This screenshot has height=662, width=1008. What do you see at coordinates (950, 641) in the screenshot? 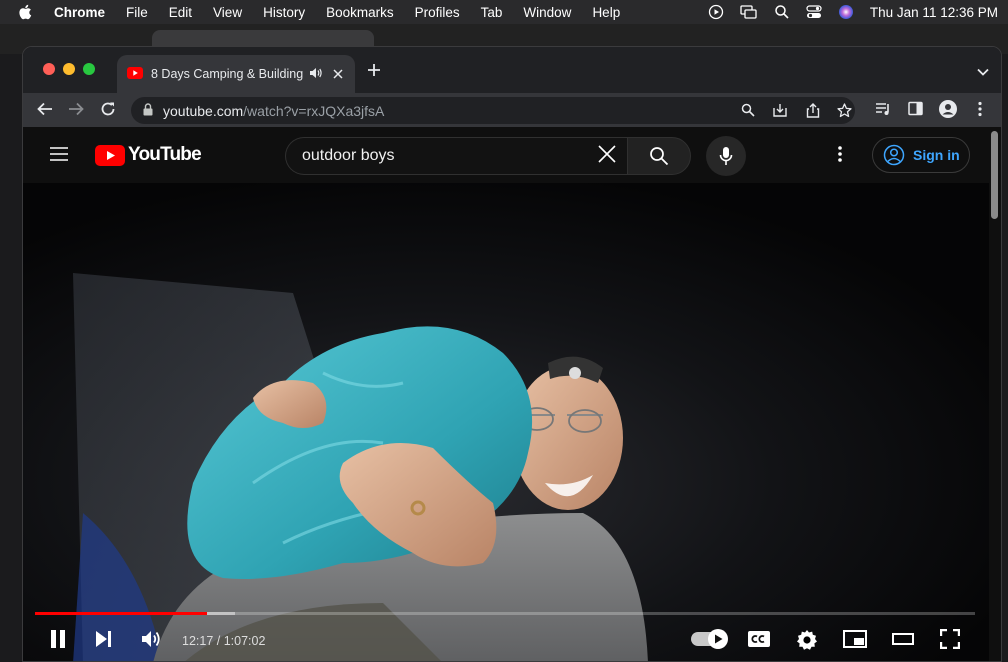
I see `fullscreen-icon` at bounding box center [950, 641].